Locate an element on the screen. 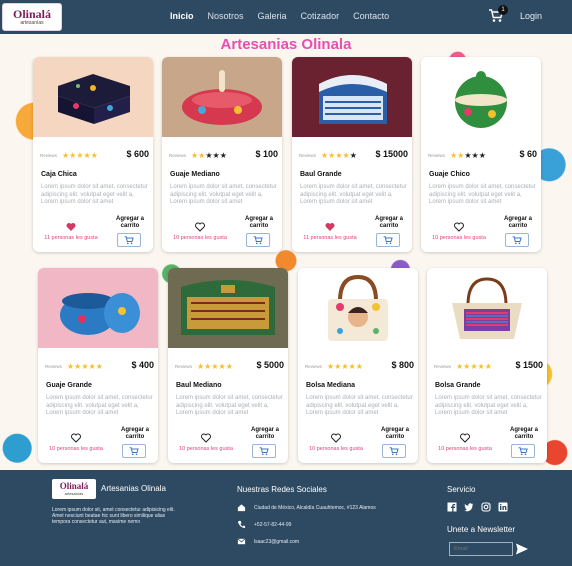 The image size is (572, 566). product-price: $ 1500 is located at coordinates (529, 365).